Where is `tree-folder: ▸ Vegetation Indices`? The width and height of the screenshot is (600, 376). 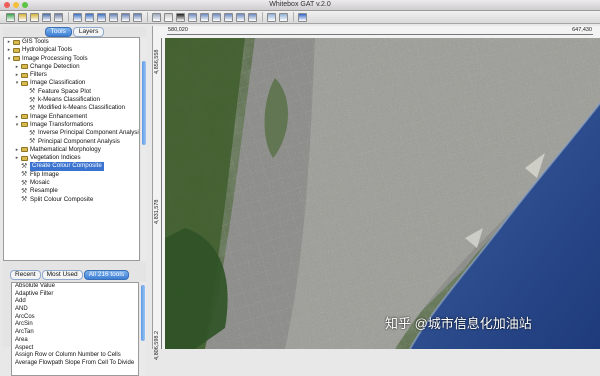
tree-folder: ▸ Vegetation Indices is located at coordinates (71, 158).